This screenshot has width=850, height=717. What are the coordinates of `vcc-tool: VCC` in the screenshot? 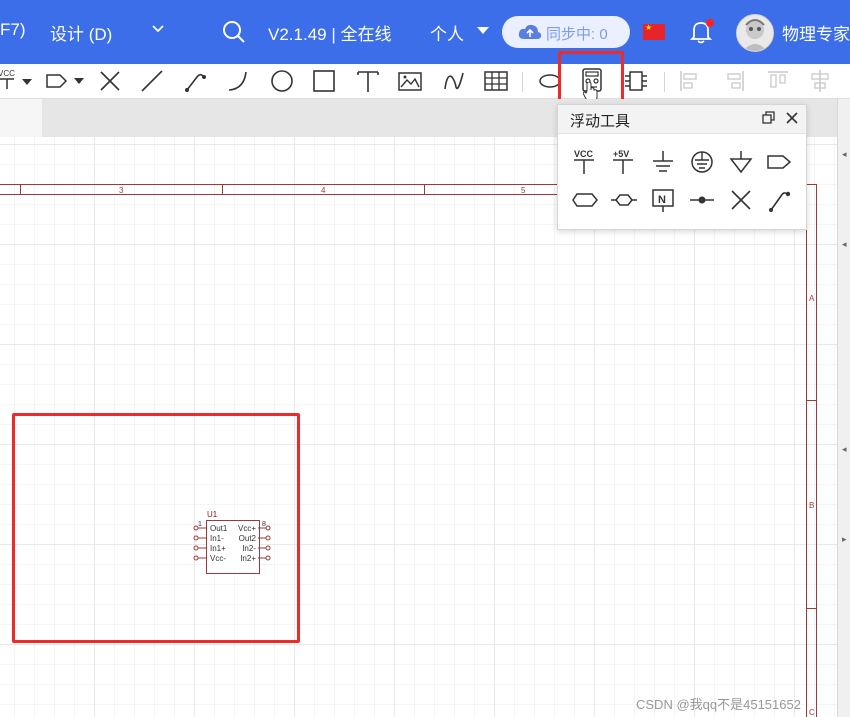 It's located at (17, 81).